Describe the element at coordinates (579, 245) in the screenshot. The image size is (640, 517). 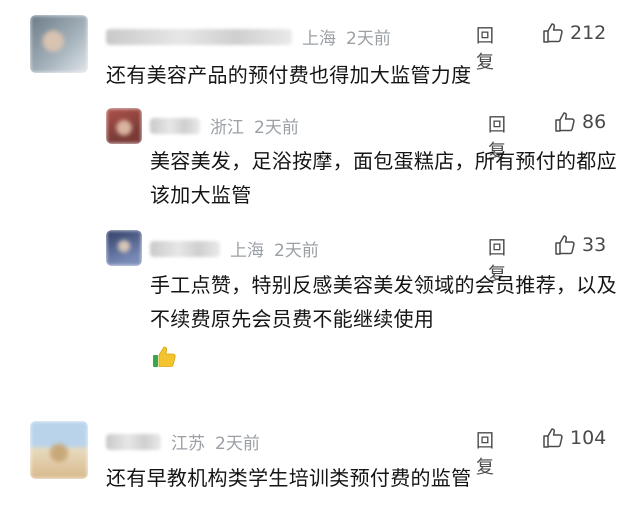
I see `like-button: 33` at that location.